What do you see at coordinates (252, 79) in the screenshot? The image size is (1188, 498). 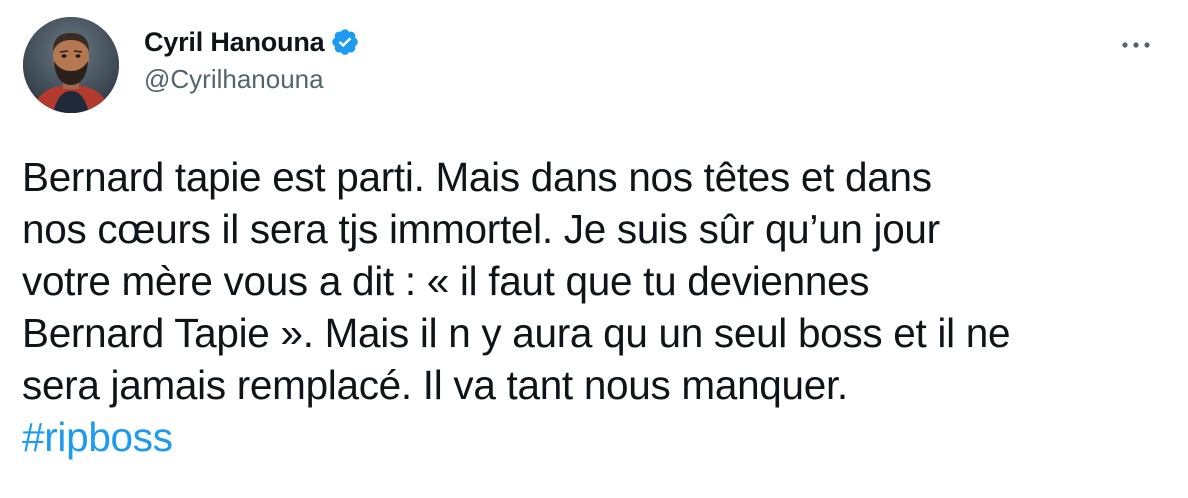 I see `user-handle: @Cyrilhanouna` at bounding box center [252, 79].